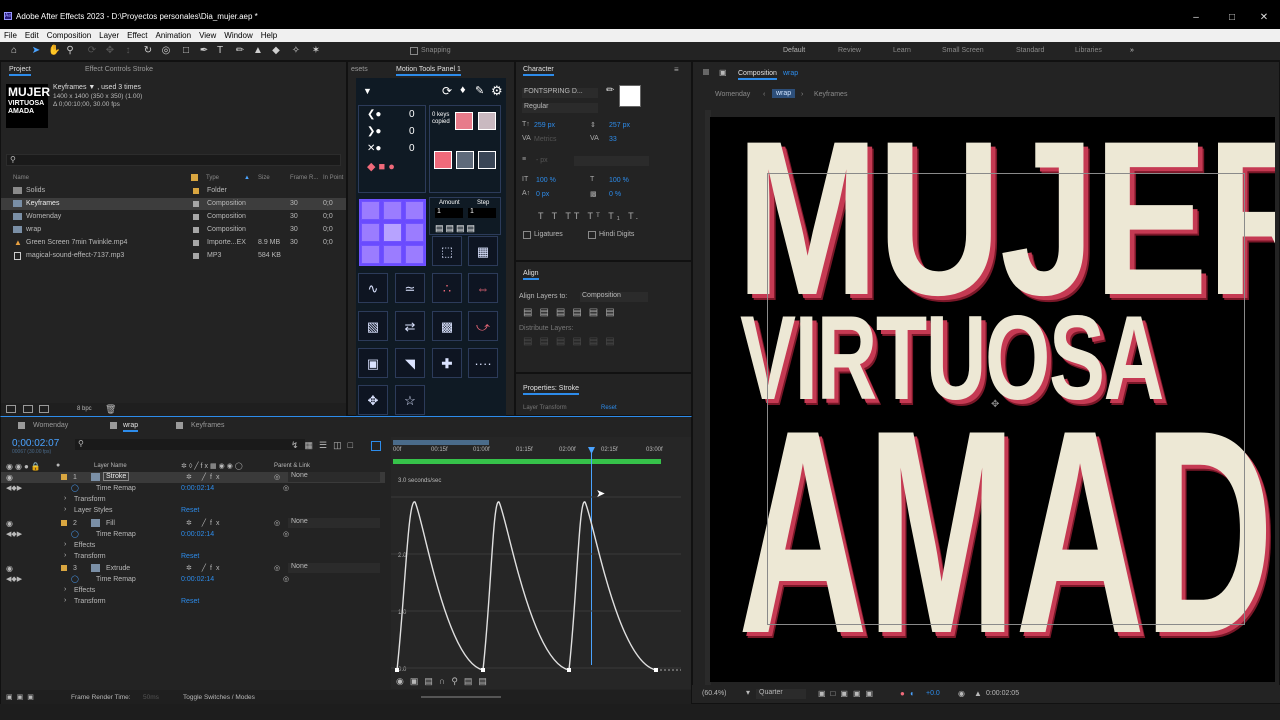 The height and width of the screenshot is (720, 1280). I want to click on zoom-slider, so click(461, 697).